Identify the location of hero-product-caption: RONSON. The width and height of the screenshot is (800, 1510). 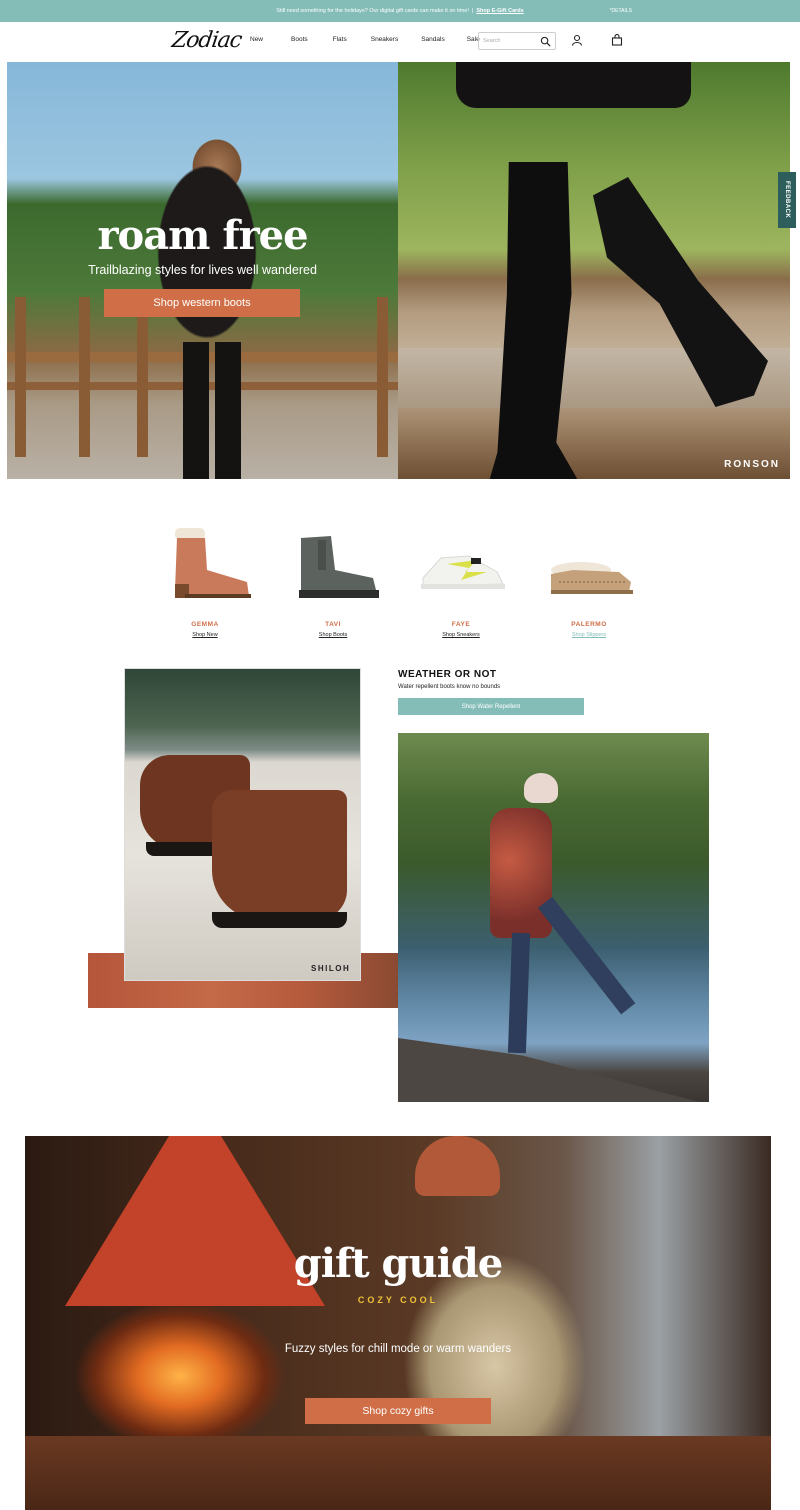
(752, 464).